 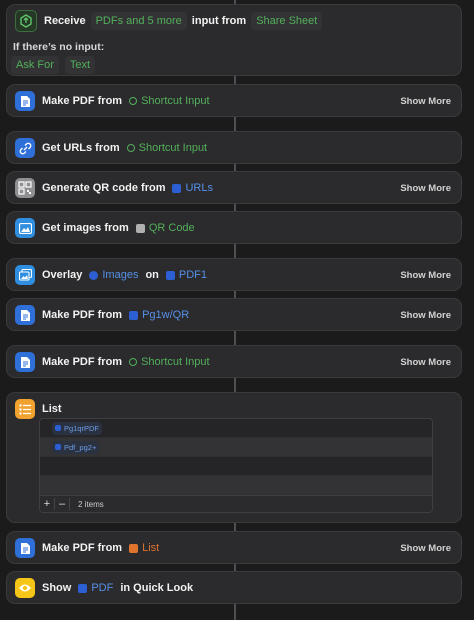 What do you see at coordinates (80, 447) in the screenshot?
I see `list-item-text: Pdf_pg2+` at bounding box center [80, 447].